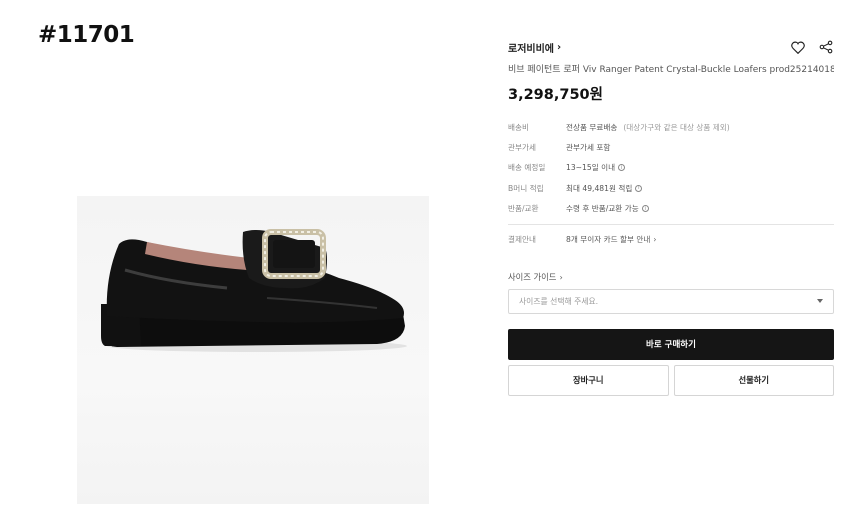 This screenshot has width=860, height=514. What do you see at coordinates (527, 168) in the screenshot?
I see `info-label: 배송 예정일` at bounding box center [527, 168].